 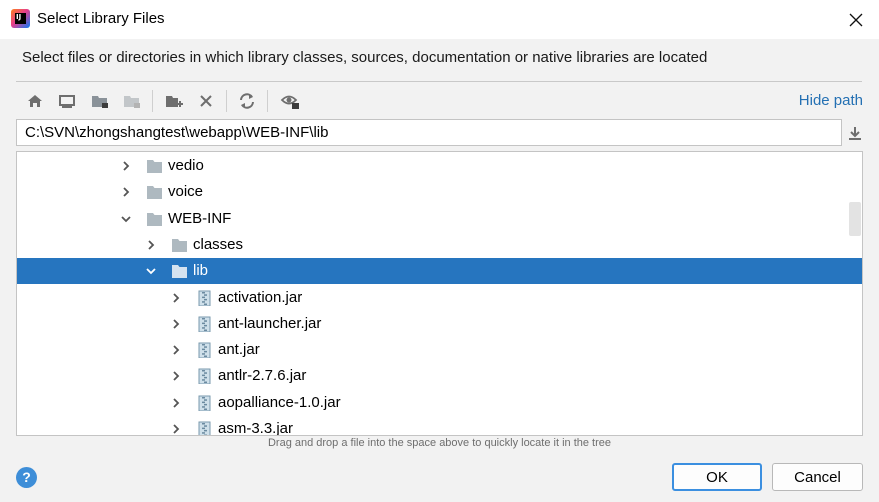 What do you see at coordinates (256, 428) in the screenshot?
I see `tree-row-label: asm-3.3.jar` at bounding box center [256, 428].